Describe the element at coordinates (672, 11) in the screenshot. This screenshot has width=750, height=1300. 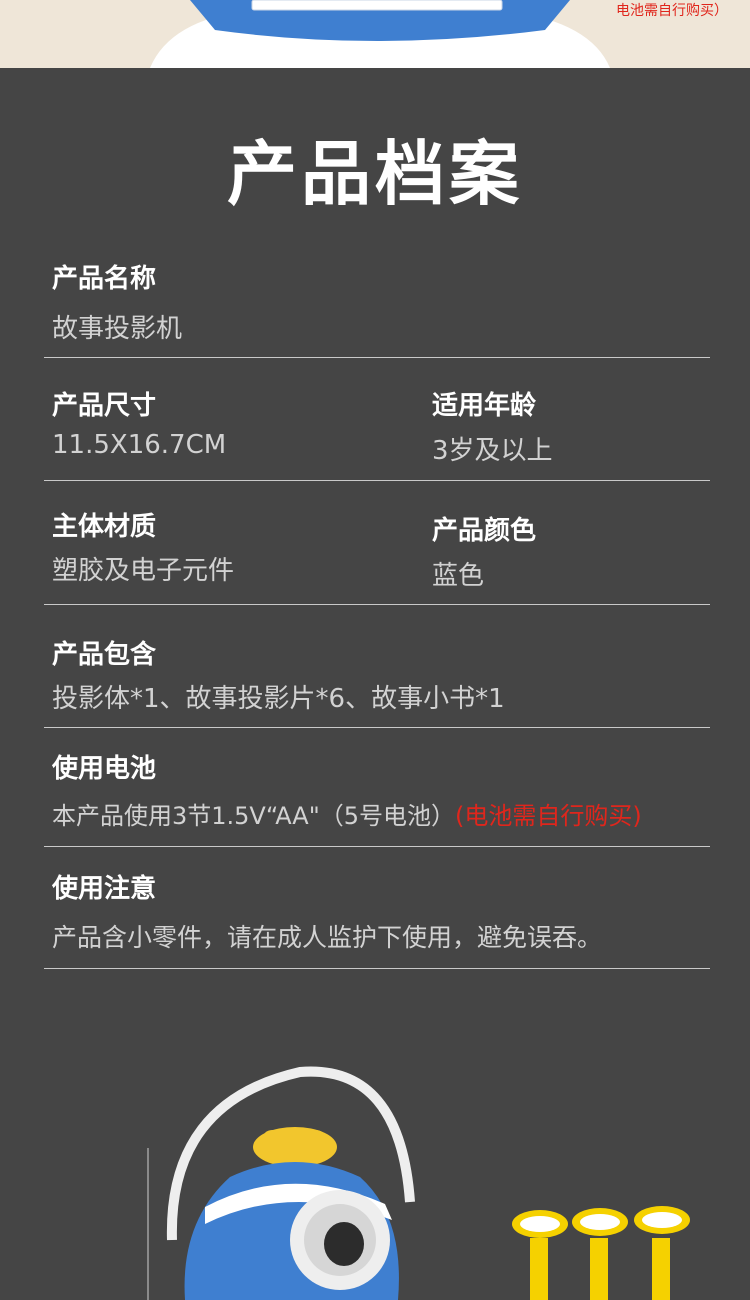
I see `battery-note-top: 电池需自行购买）` at that location.